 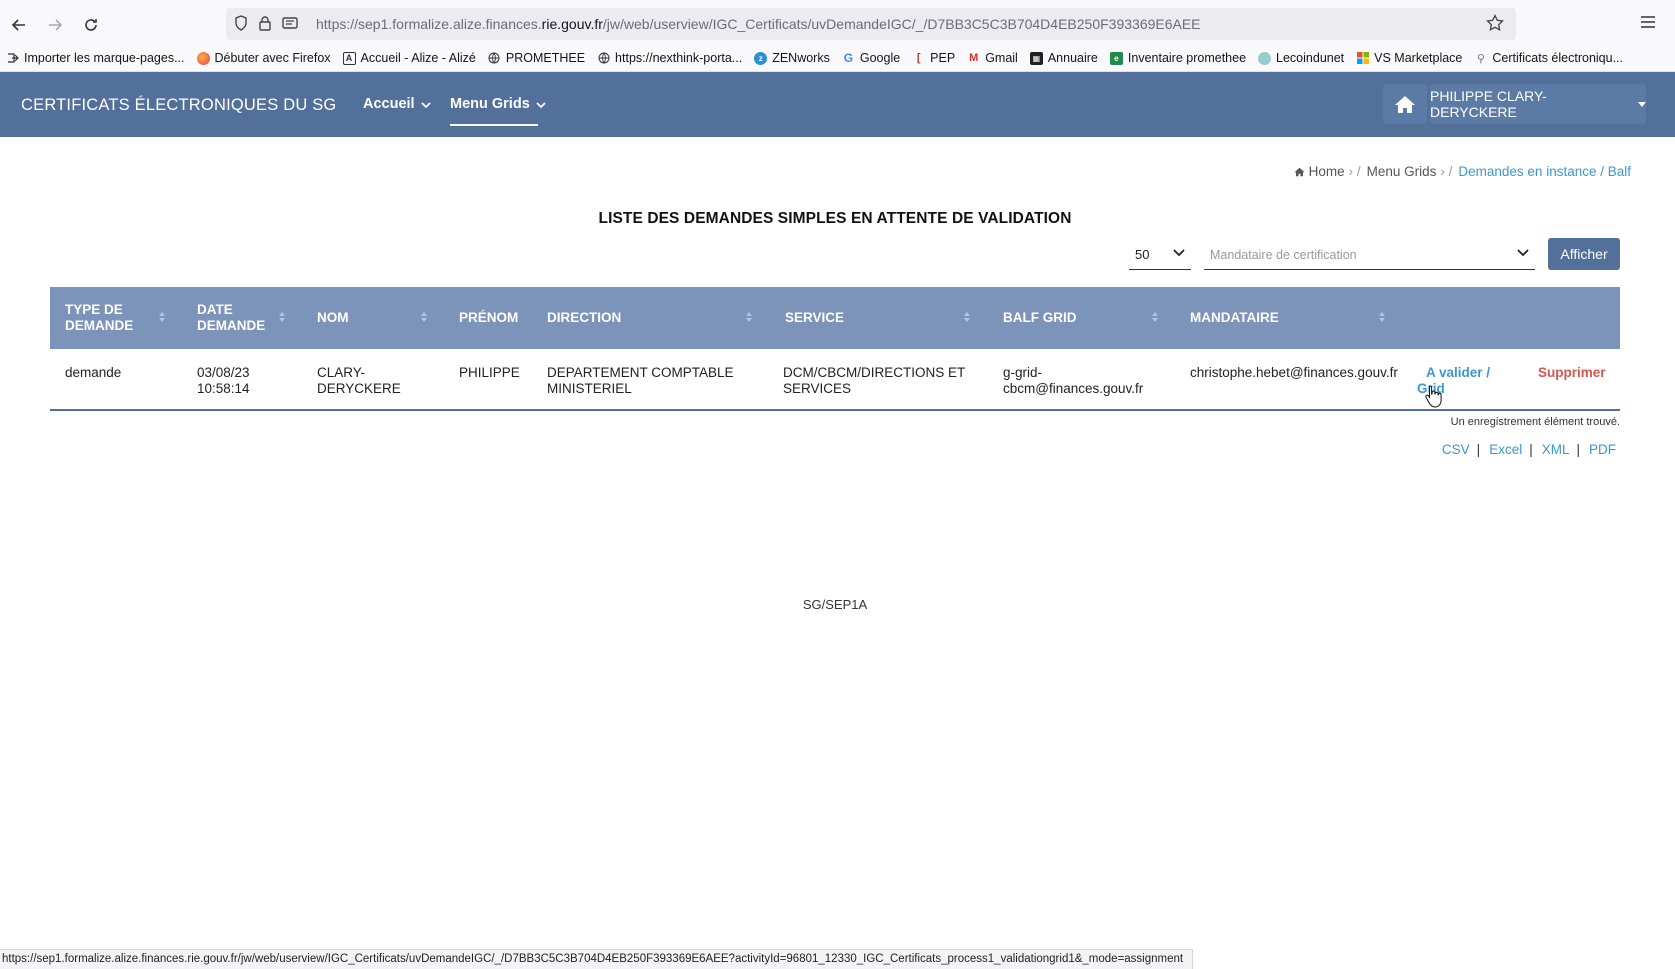 I want to click on page-size-select: 50, so click(x=1160, y=255).